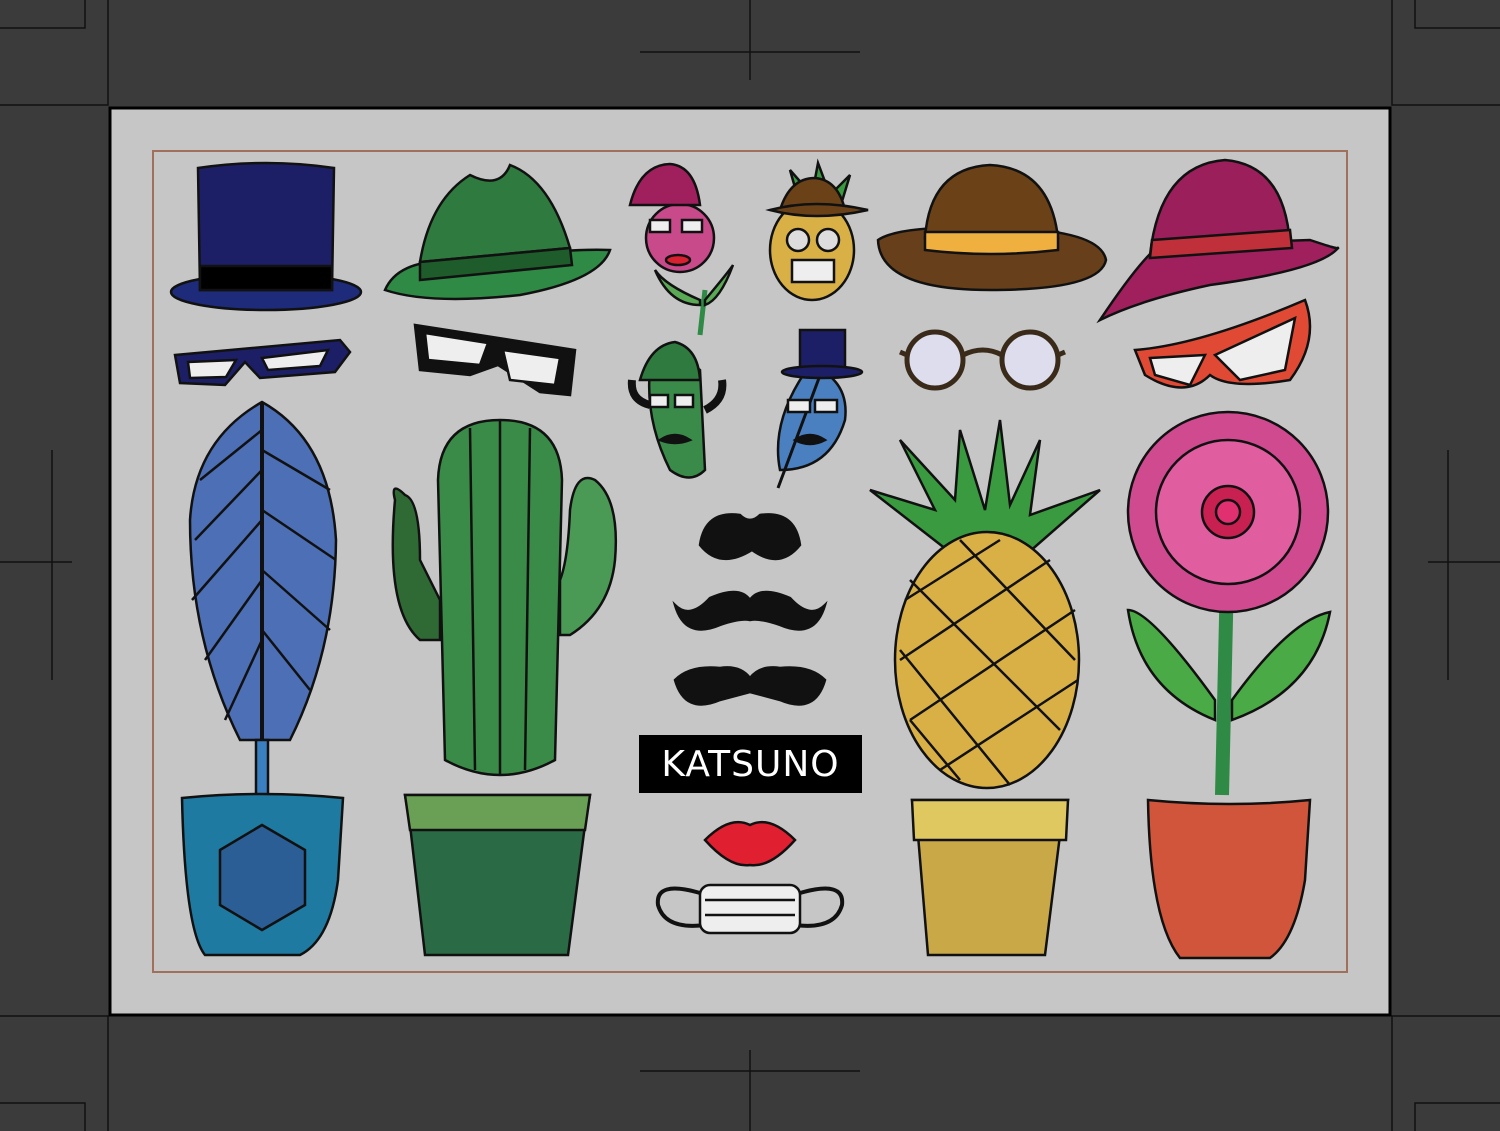  I want to click on red-pot-icon, so click(1229, 879).